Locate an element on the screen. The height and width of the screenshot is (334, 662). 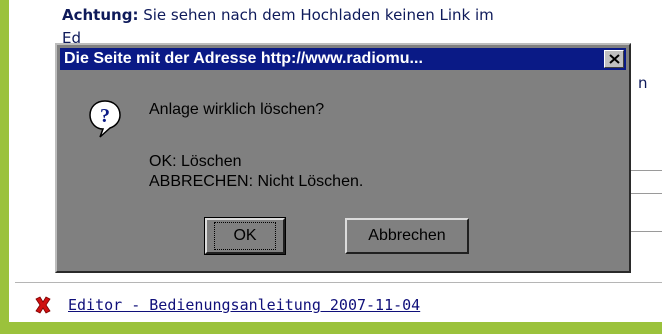
question-icon: ? is located at coordinates (105, 119).